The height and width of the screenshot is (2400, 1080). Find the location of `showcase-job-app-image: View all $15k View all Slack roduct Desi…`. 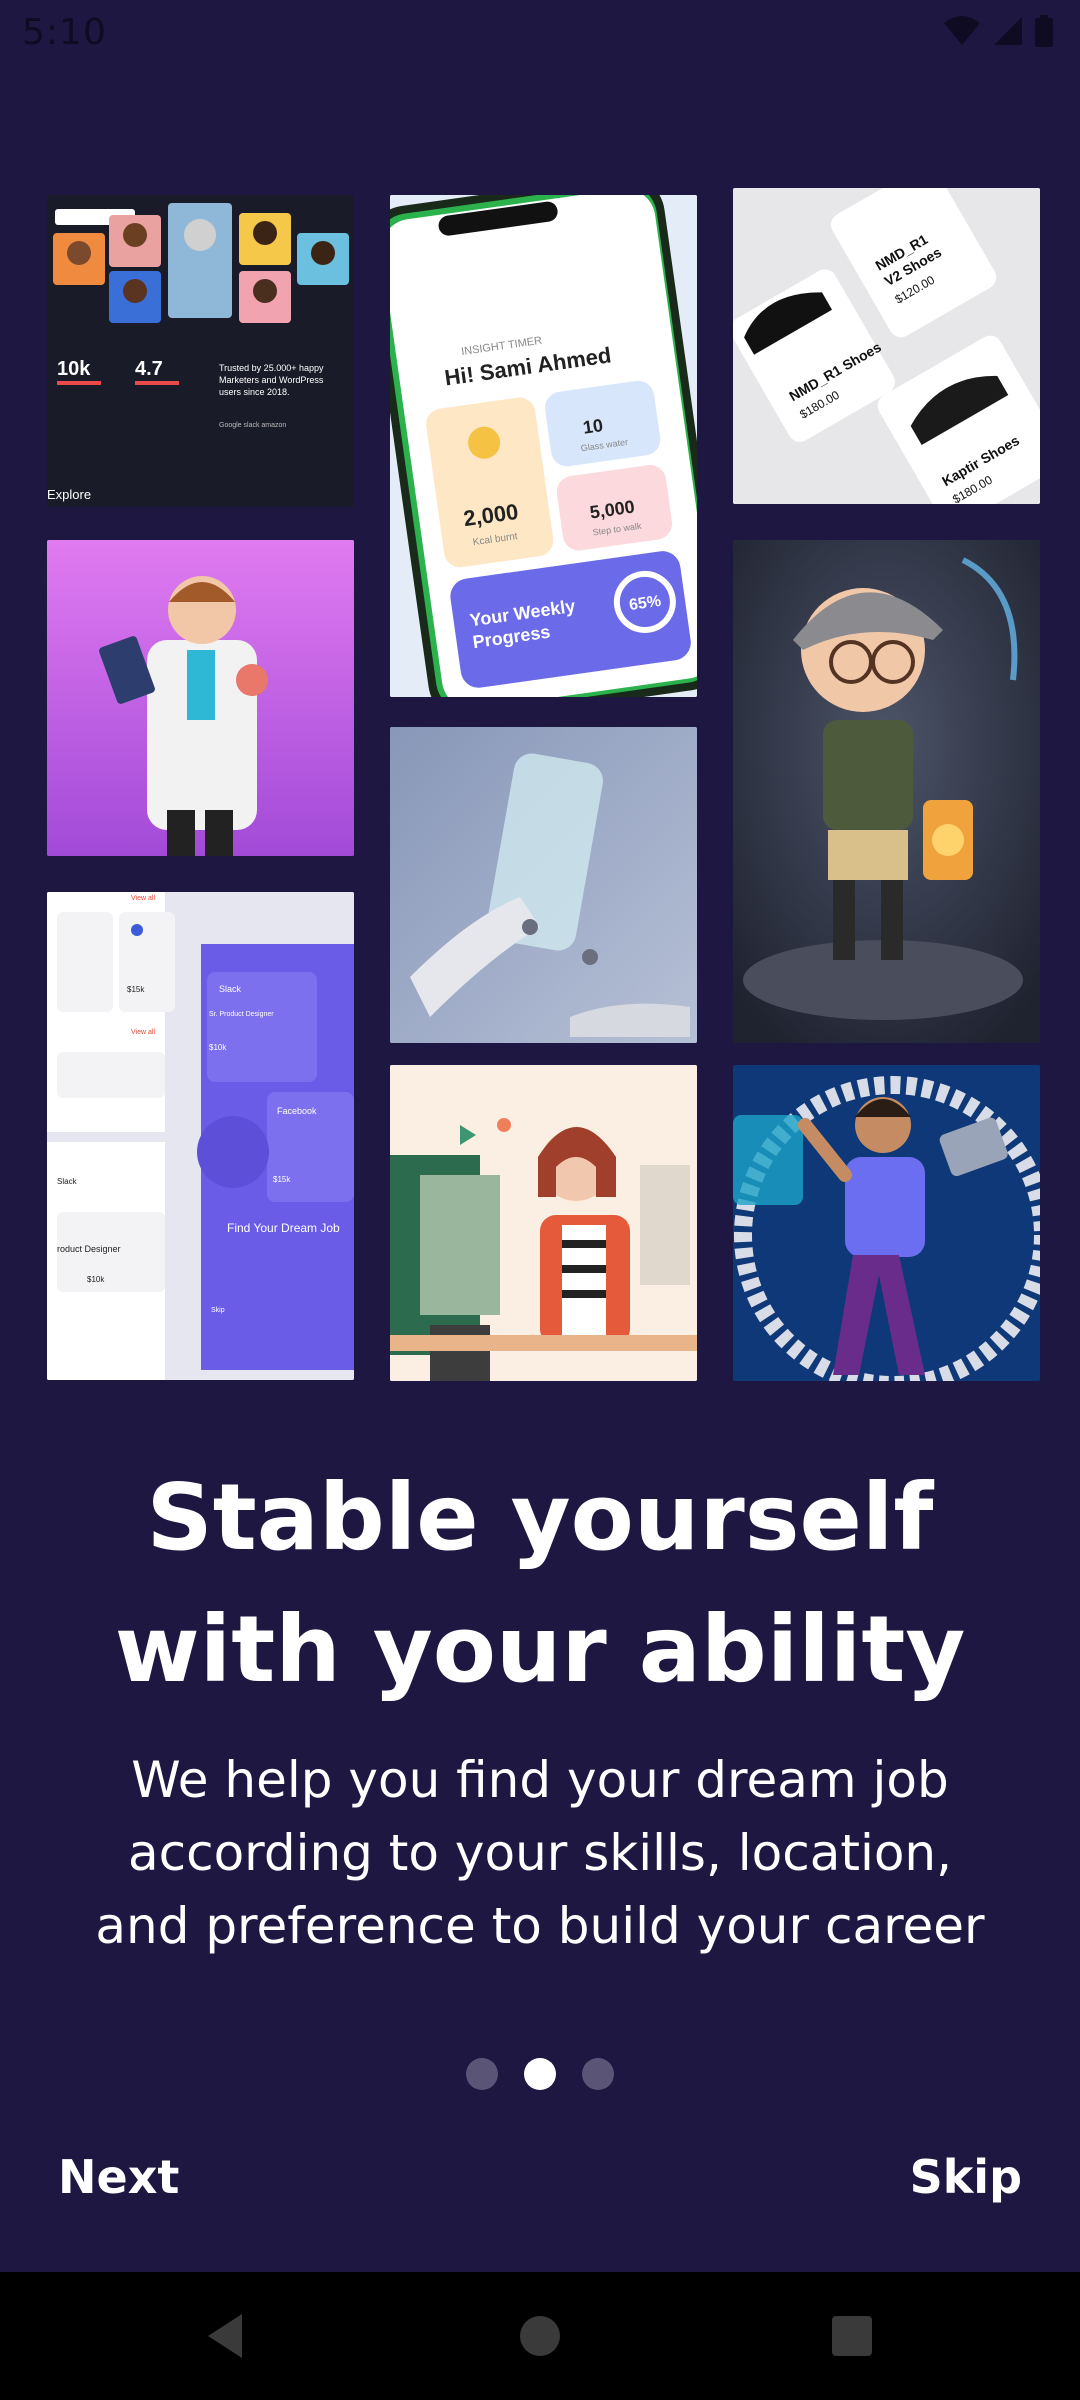

showcase-job-app-image: View all $15k View all Slack roduct Desi… is located at coordinates (200, 1136).